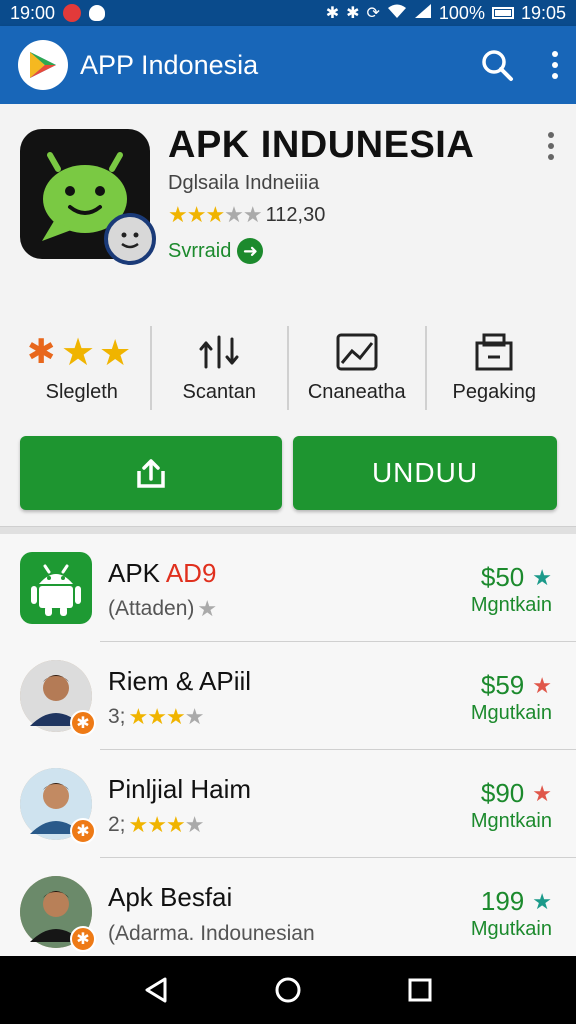 The width and height of the screenshot is (576, 1024). I want to click on recents-icon, so click(420, 990).